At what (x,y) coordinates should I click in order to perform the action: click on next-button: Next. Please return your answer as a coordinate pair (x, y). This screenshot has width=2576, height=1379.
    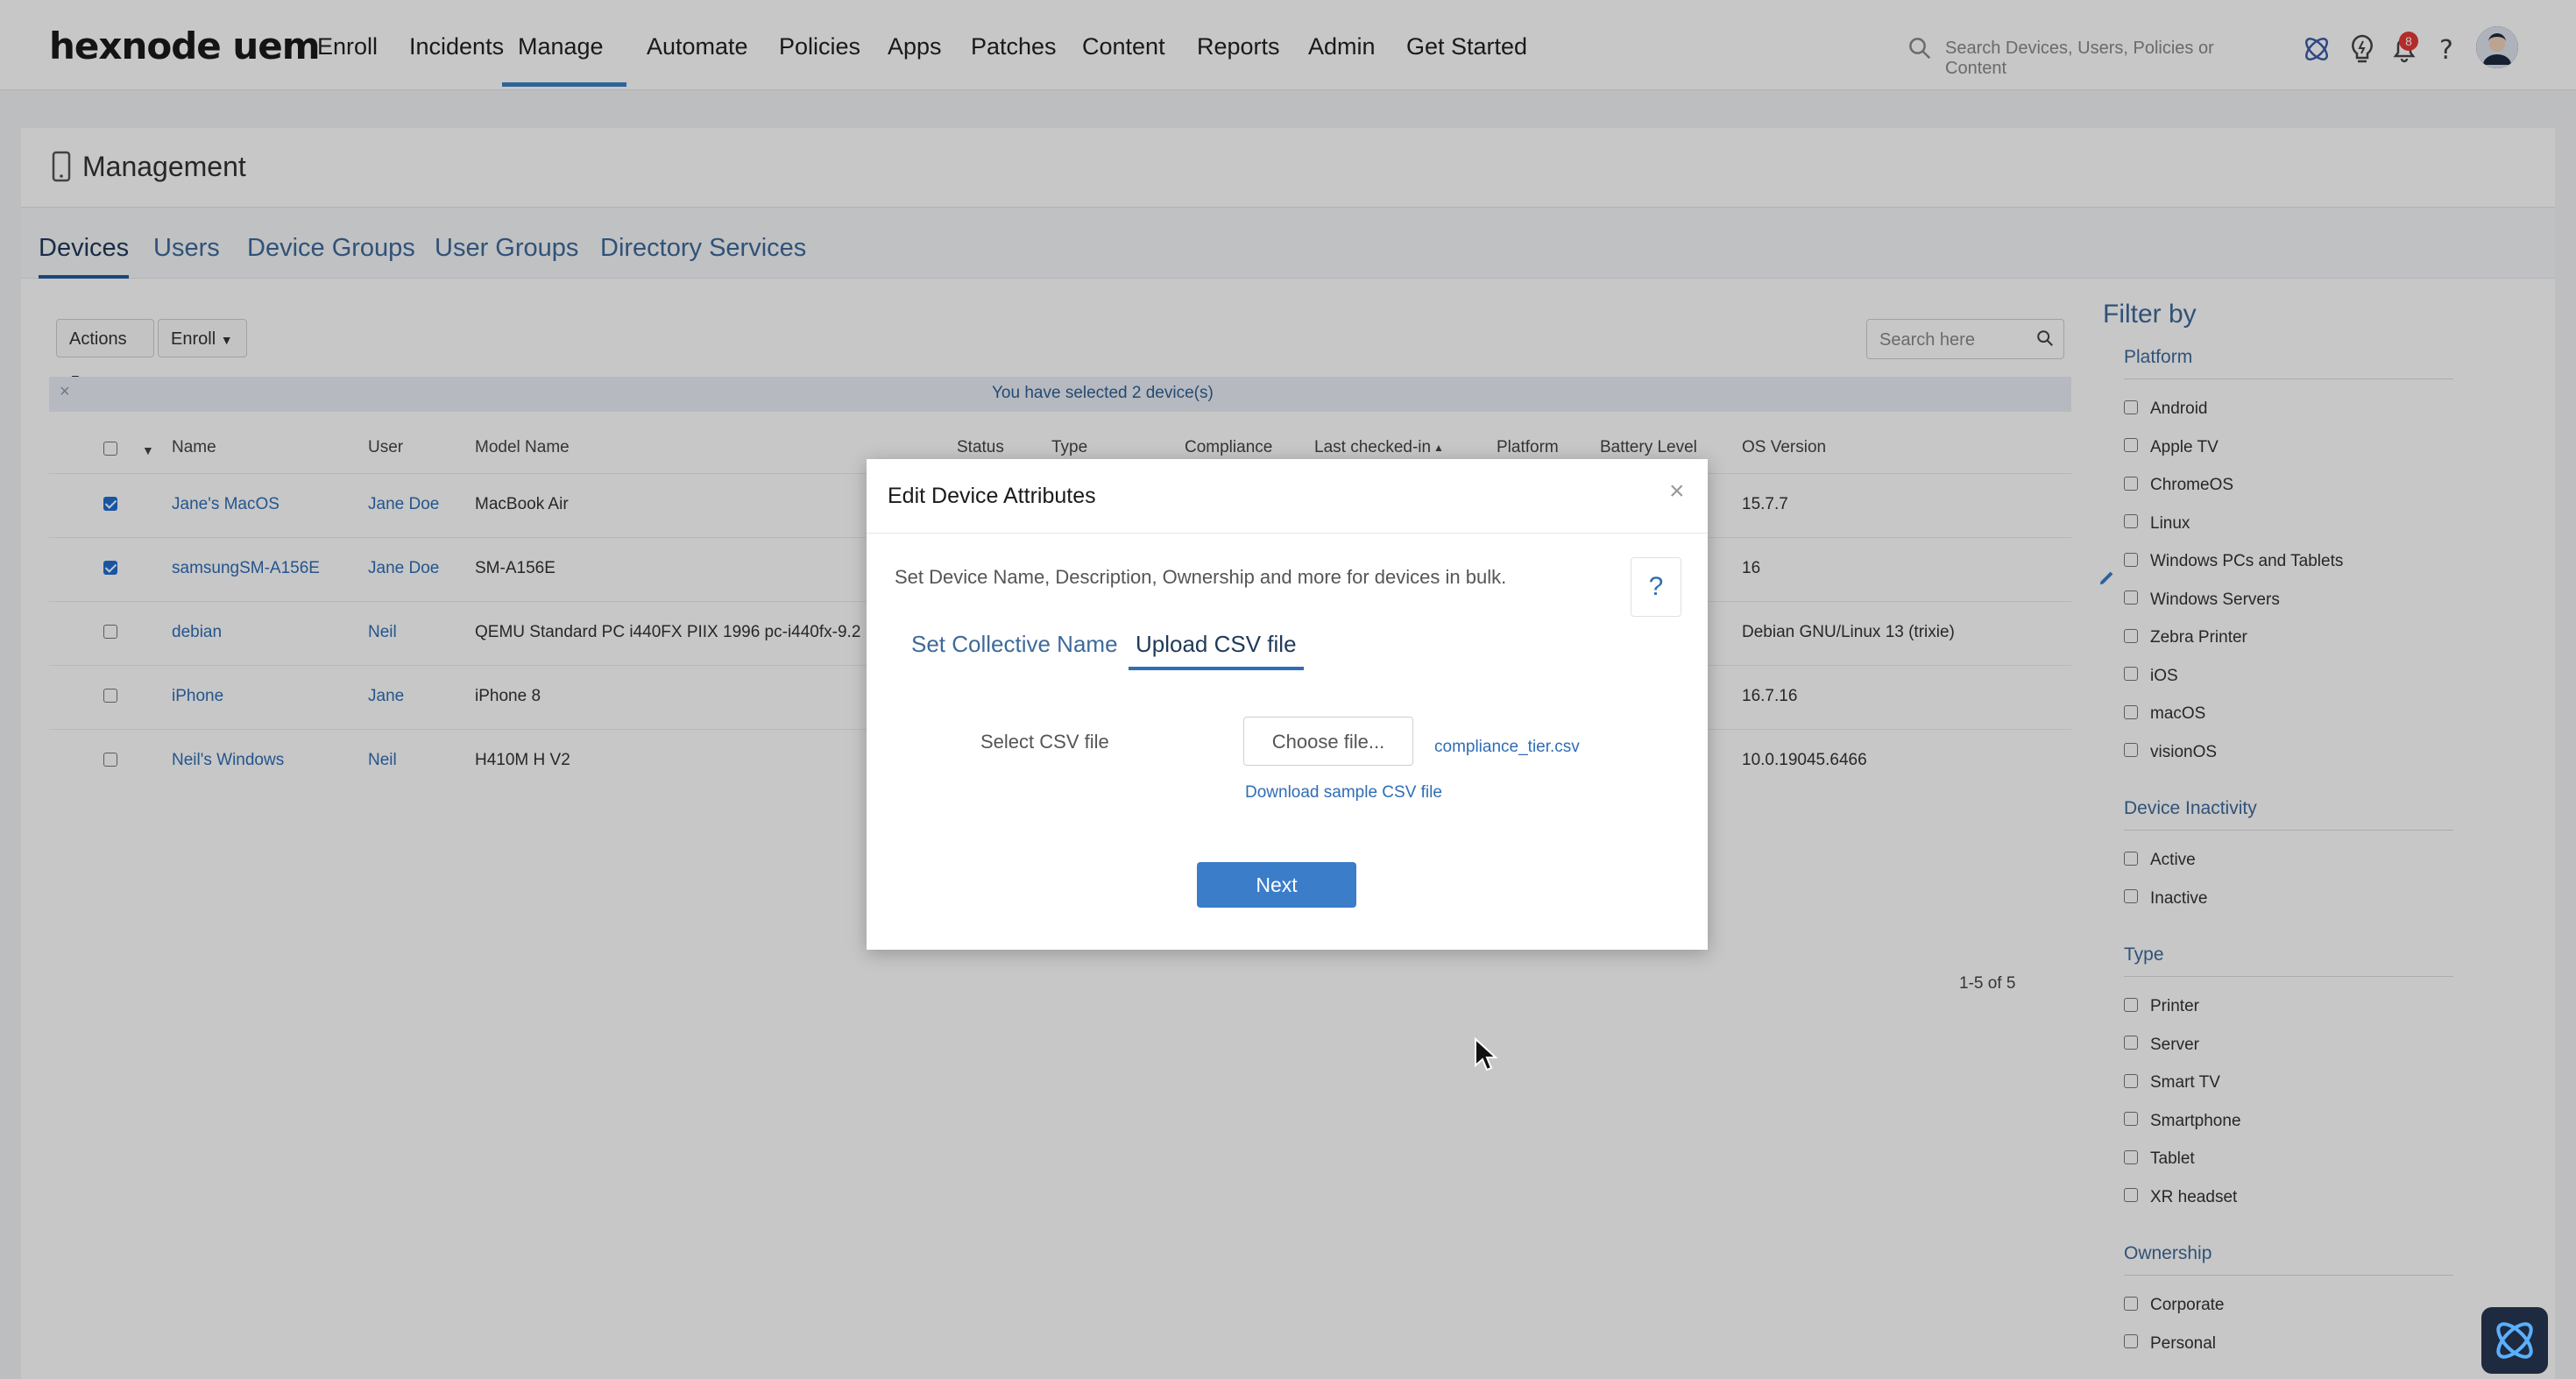
    Looking at the image, I should click on (1276, 885).